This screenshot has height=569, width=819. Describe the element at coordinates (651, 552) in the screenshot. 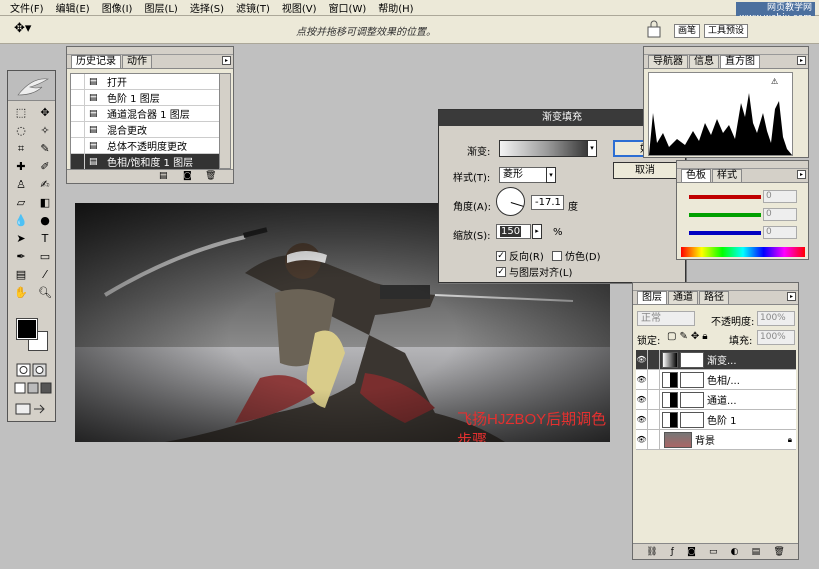

I see `link-layers-icon: ⛓` at that location.